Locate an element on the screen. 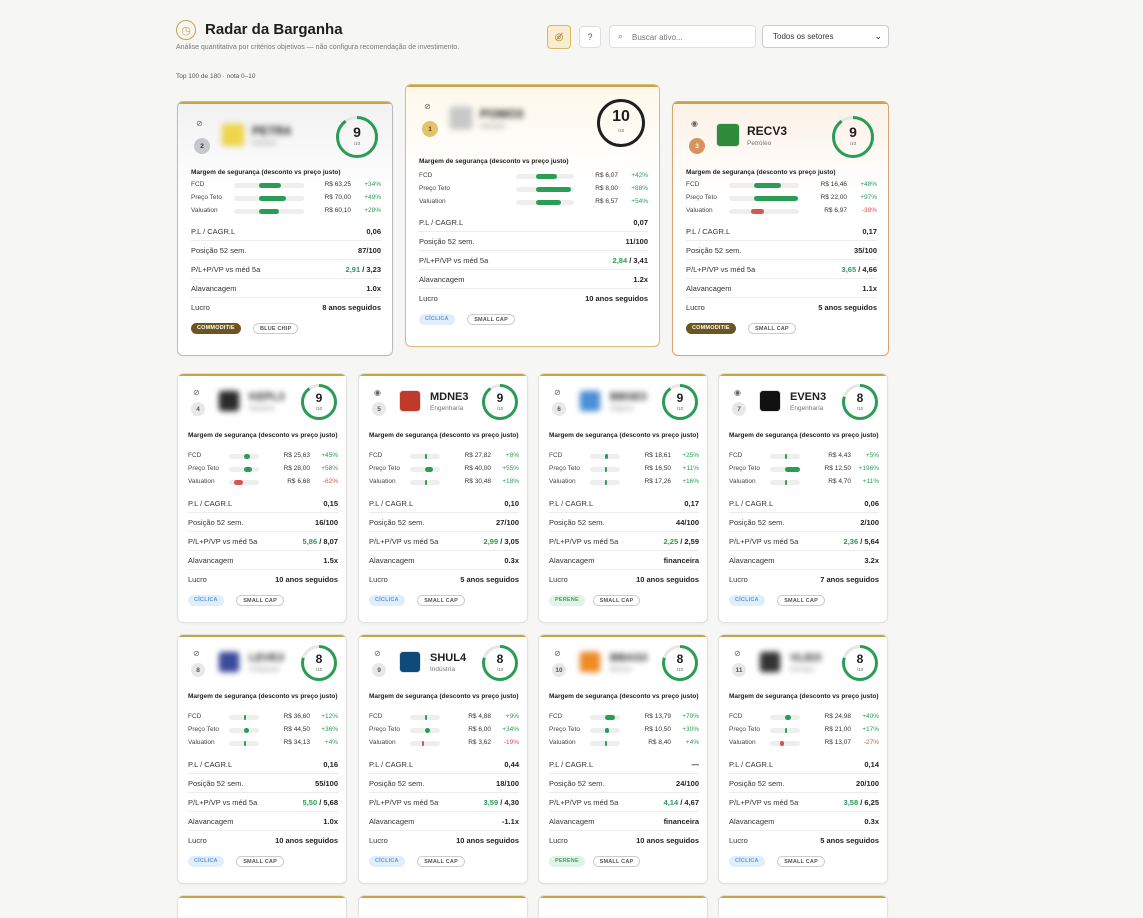 The height and width of the screenshot is (918, 1143). rank-badge: 1 is located at coordinates (430, 129).